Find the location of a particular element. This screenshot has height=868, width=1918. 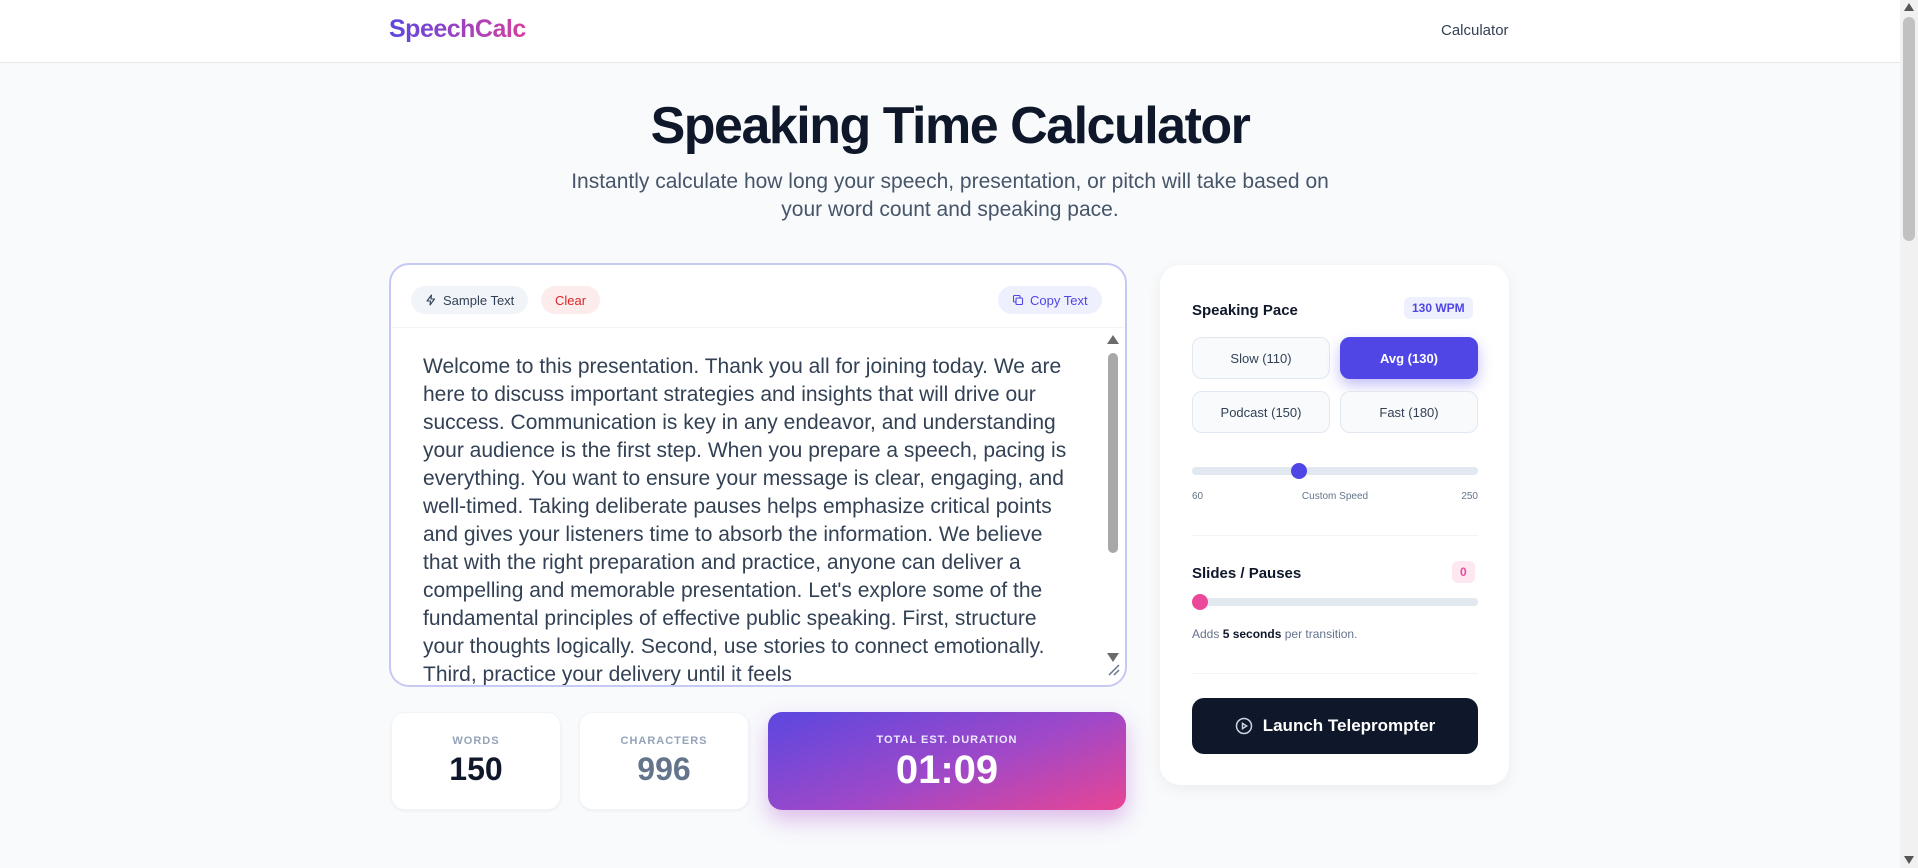

clear-label: Clear is located at coordinates (571, 300).